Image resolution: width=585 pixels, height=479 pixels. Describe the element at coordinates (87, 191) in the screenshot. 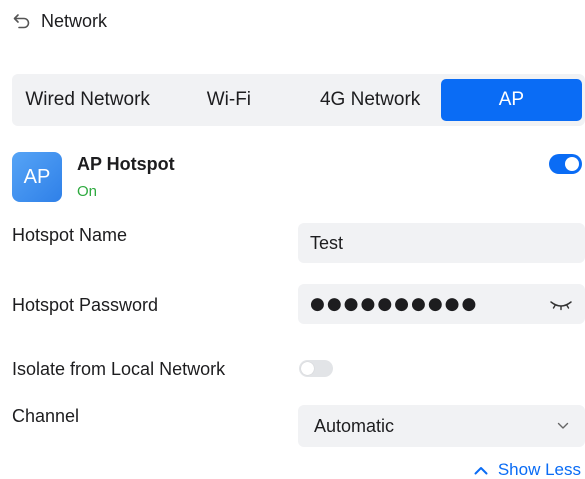

I see `ap-hotspot-status: On` at that location.